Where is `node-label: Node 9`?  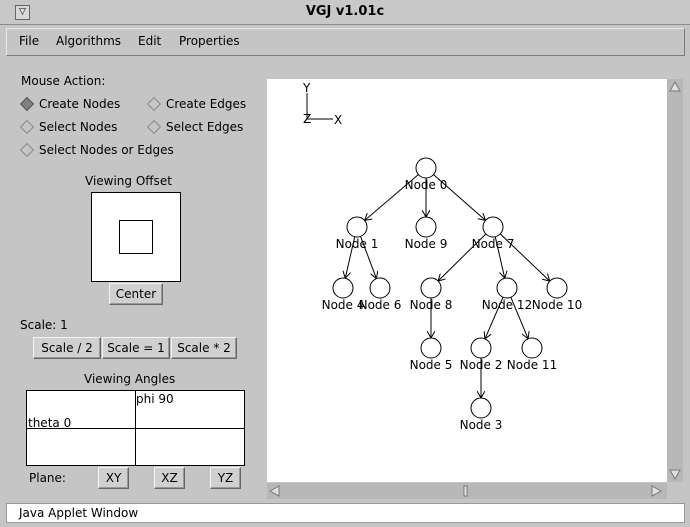 node-label: Node 9 is located at coordinates (426, 244).